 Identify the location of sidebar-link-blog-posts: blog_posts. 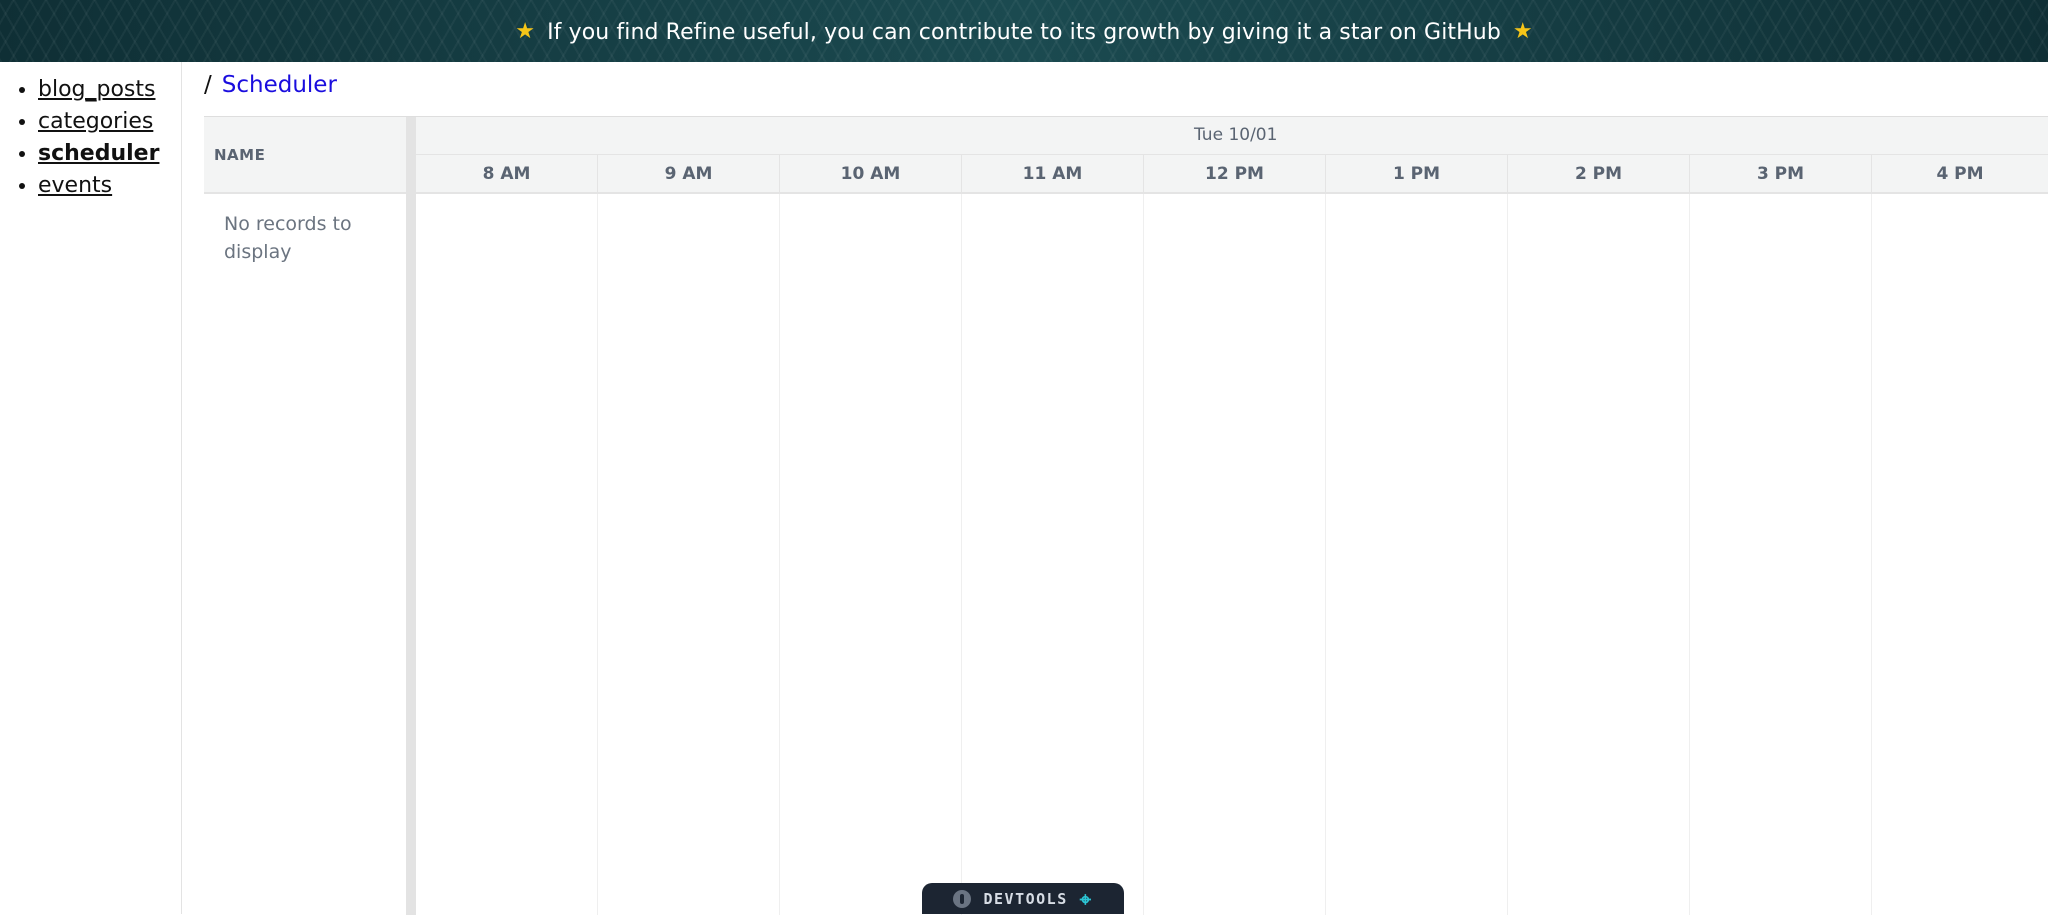
(96, 89).